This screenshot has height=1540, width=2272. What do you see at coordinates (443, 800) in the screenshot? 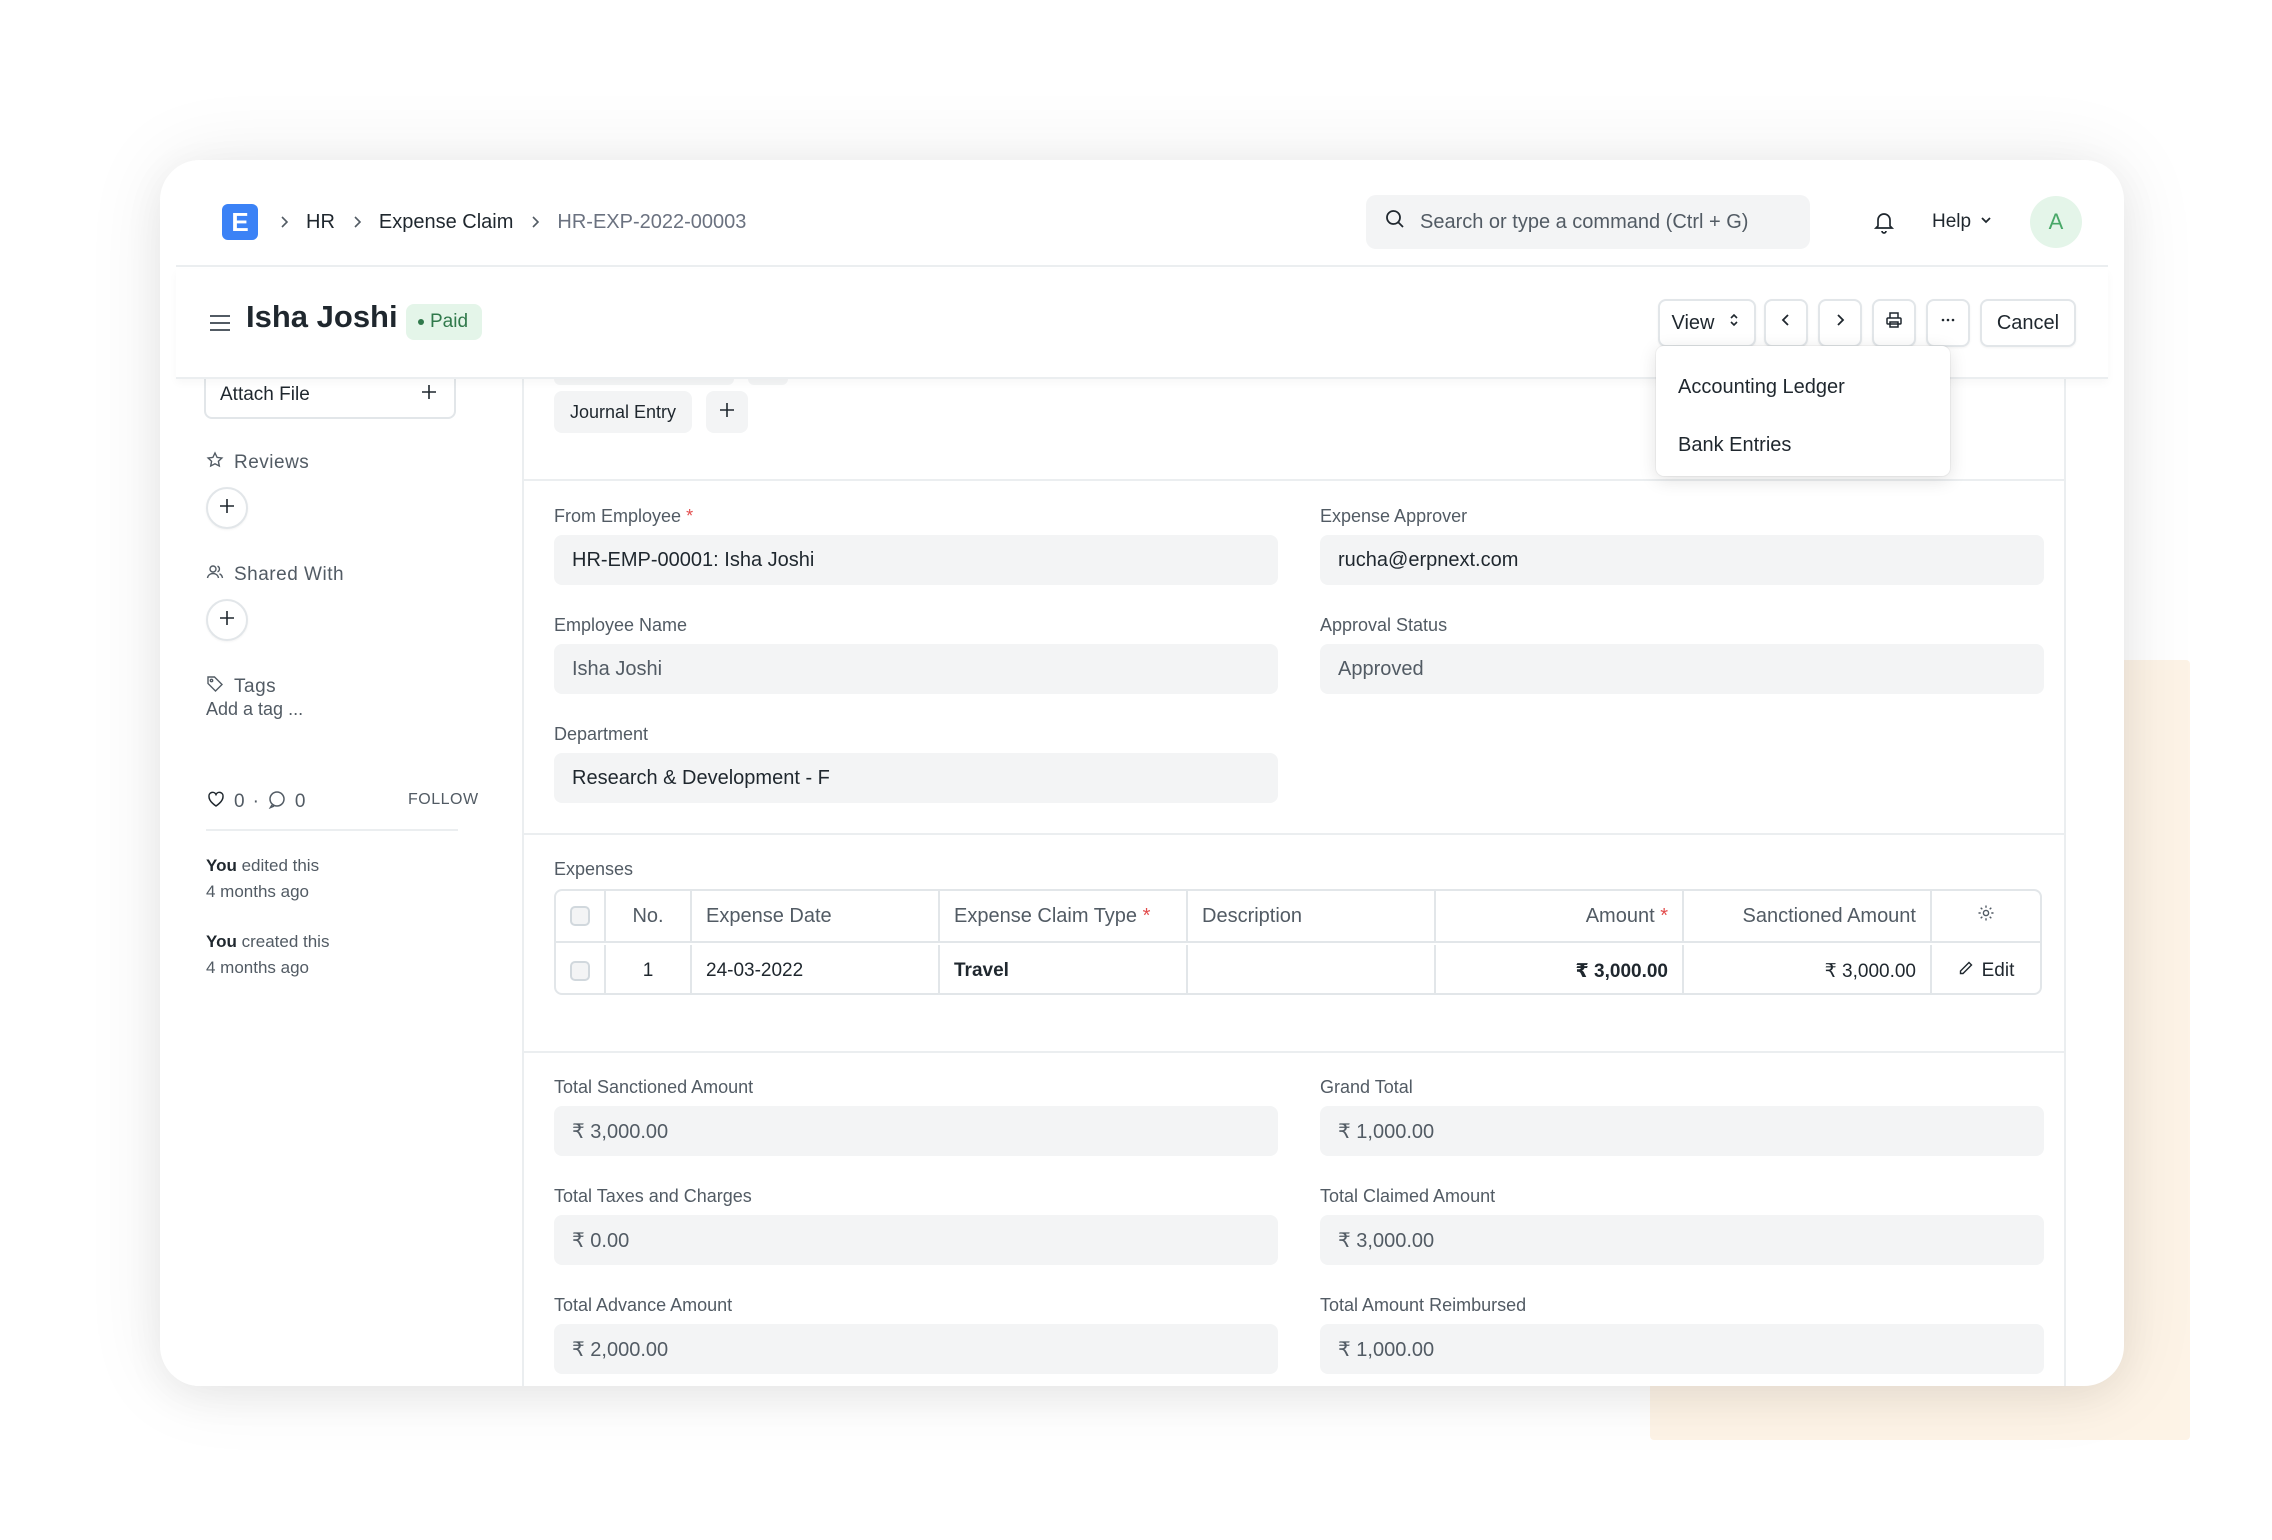
I see `follow-button: FOLLOW` at bounding box center [443, 800].